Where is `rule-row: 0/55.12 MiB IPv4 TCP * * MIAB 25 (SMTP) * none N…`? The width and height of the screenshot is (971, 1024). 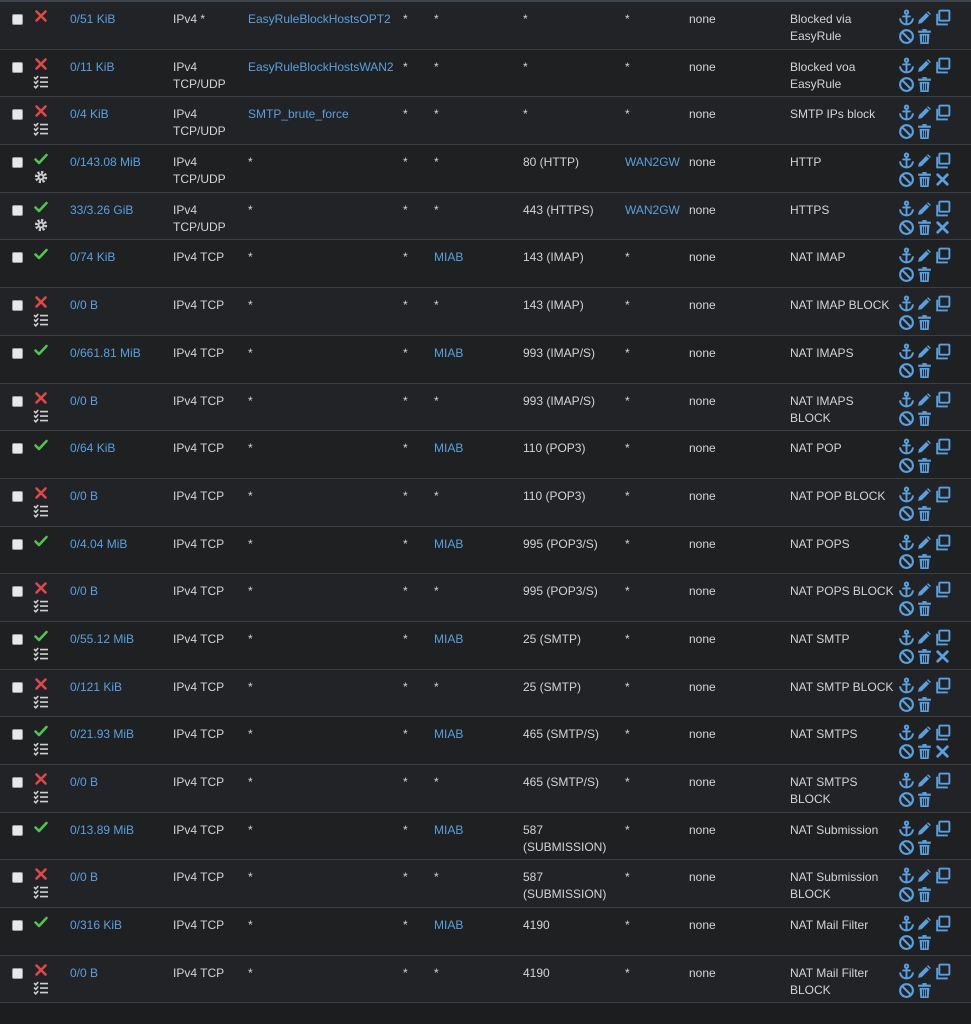 rule-row: 0/55.12 MiB IPv4 TCP * * MIAB 25 (SMTP) * none N… is located at coordinates (485, 645).